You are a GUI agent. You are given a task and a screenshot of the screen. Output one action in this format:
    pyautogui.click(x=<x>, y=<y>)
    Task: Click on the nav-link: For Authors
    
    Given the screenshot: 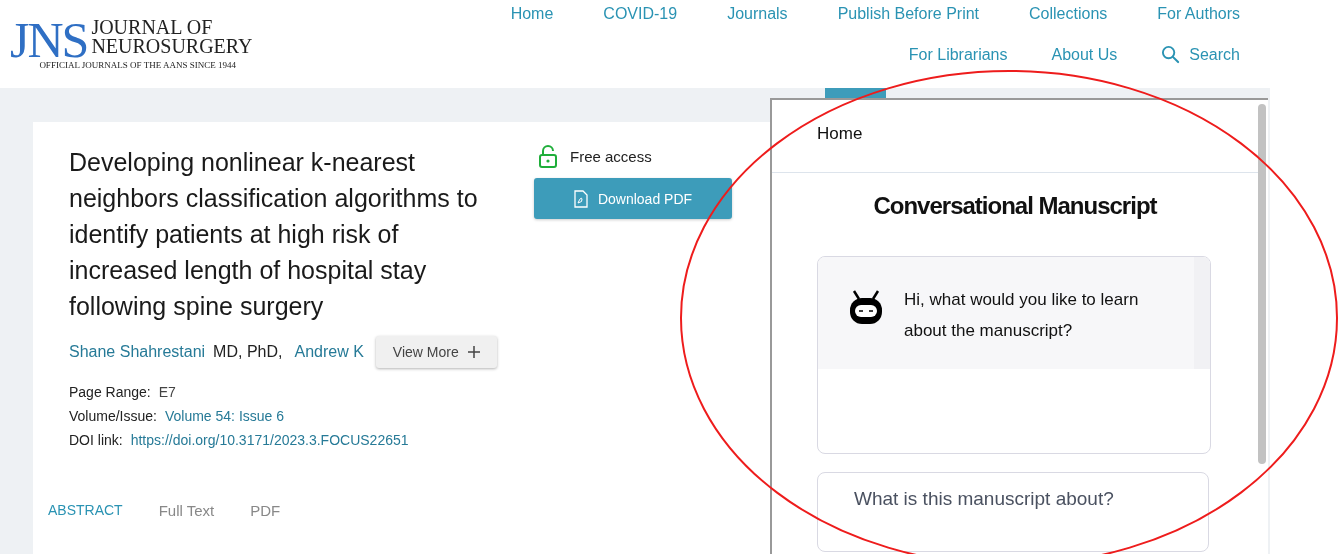 What is the action you would take?
    pyautogui.click(x=1198, y=14)
    